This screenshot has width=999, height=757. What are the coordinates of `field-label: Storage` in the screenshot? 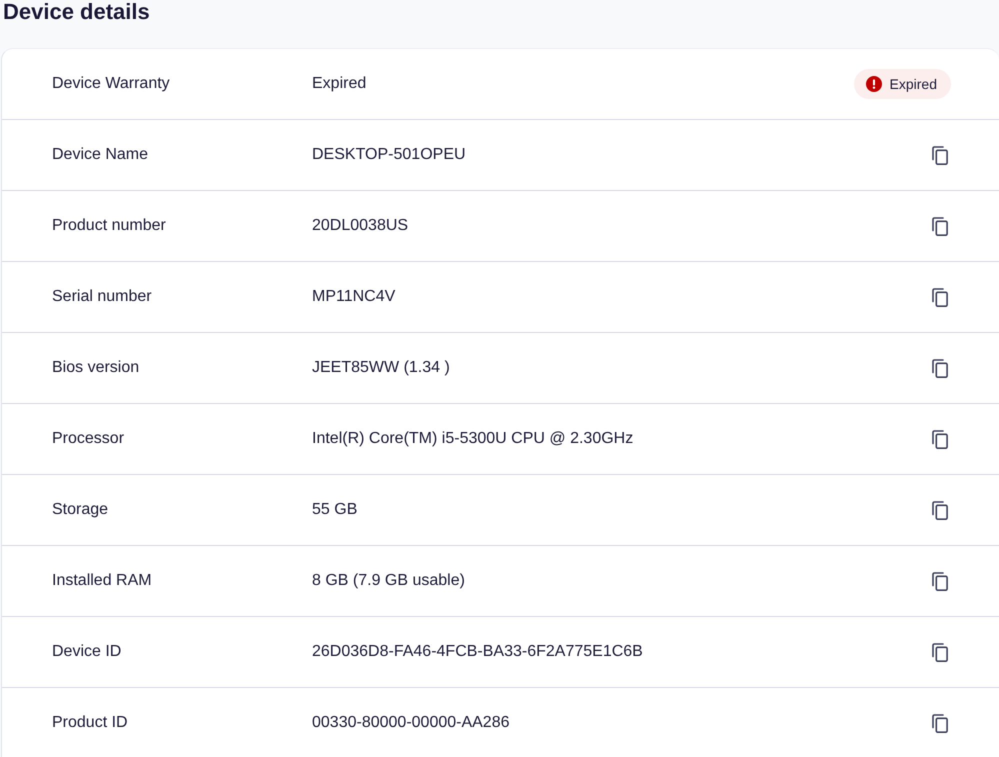 It's located at (81, 510).